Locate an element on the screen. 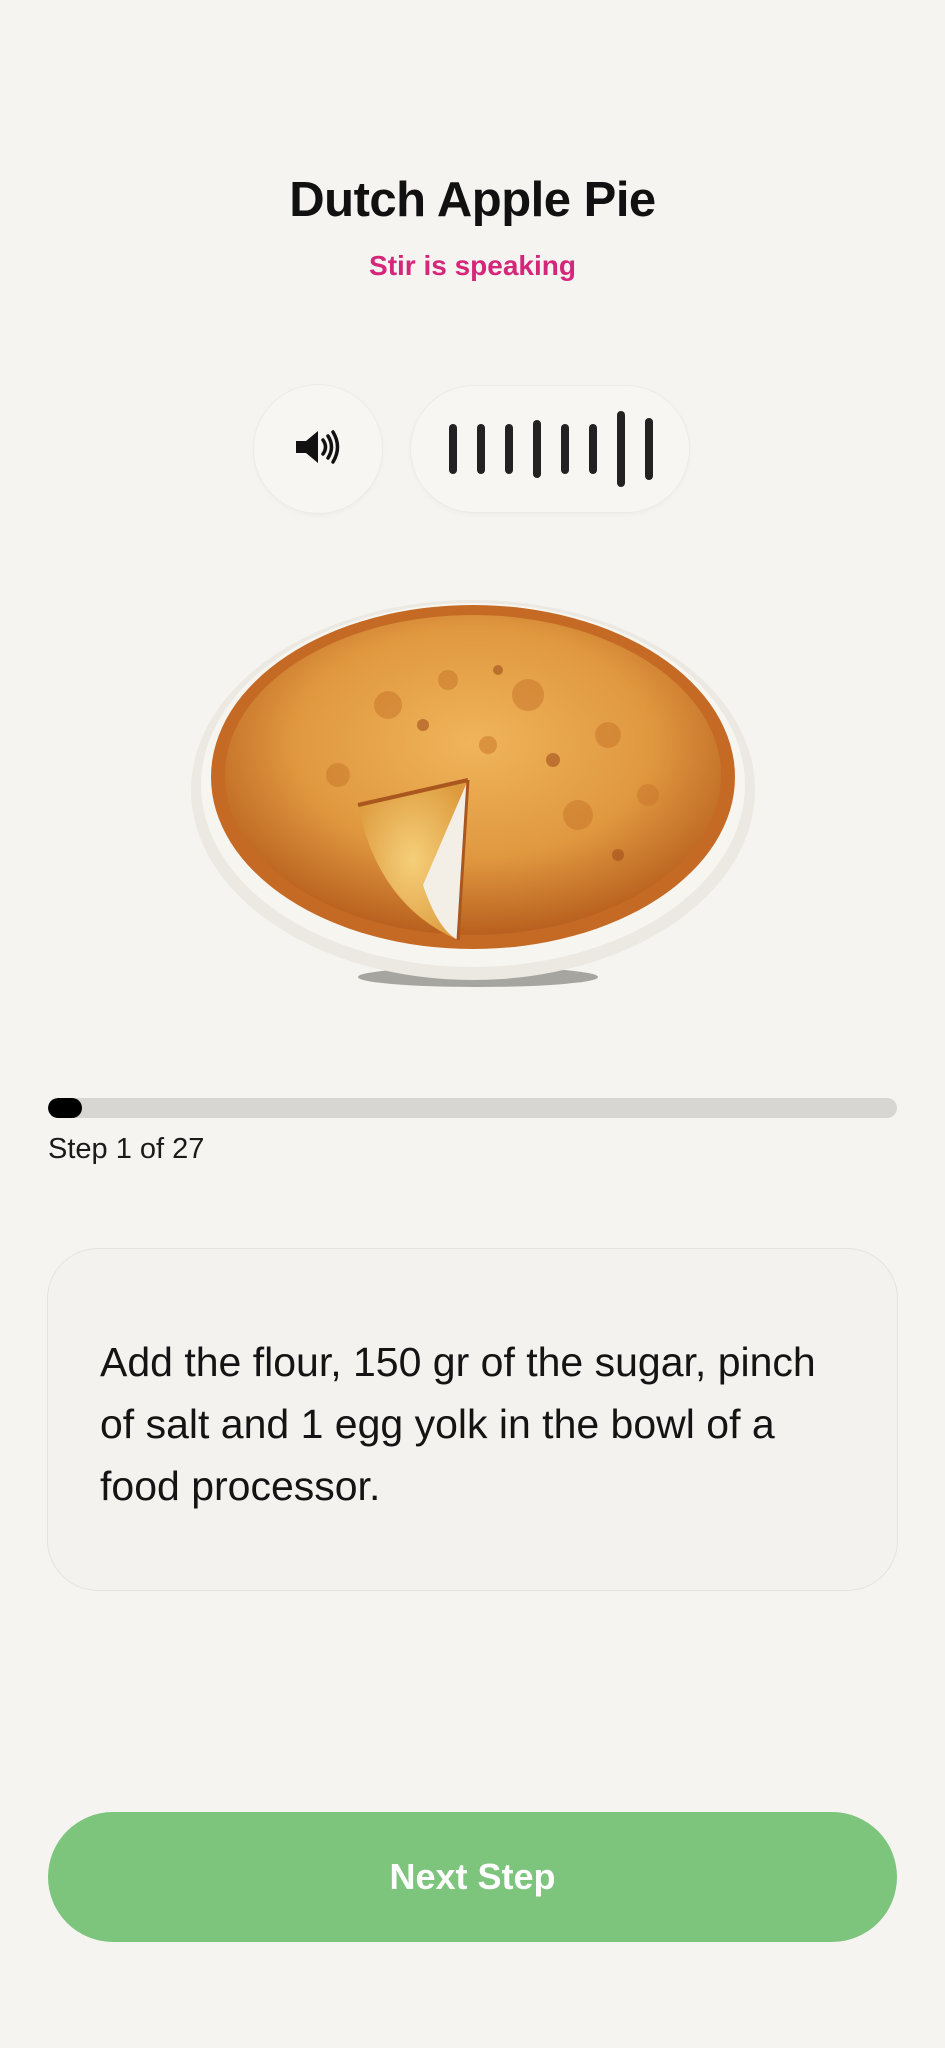 The width and height of the screenshot is (945, 2048). next-step-label: Next Step is located at coordinates (472, 1876).